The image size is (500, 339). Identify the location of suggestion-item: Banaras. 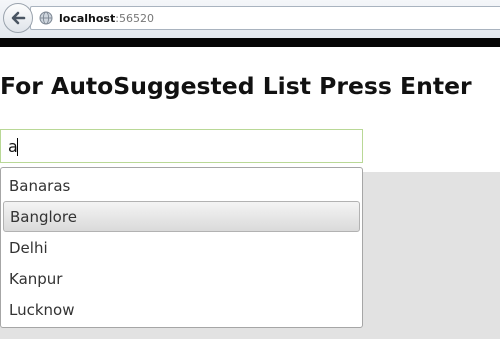
(181, 185).